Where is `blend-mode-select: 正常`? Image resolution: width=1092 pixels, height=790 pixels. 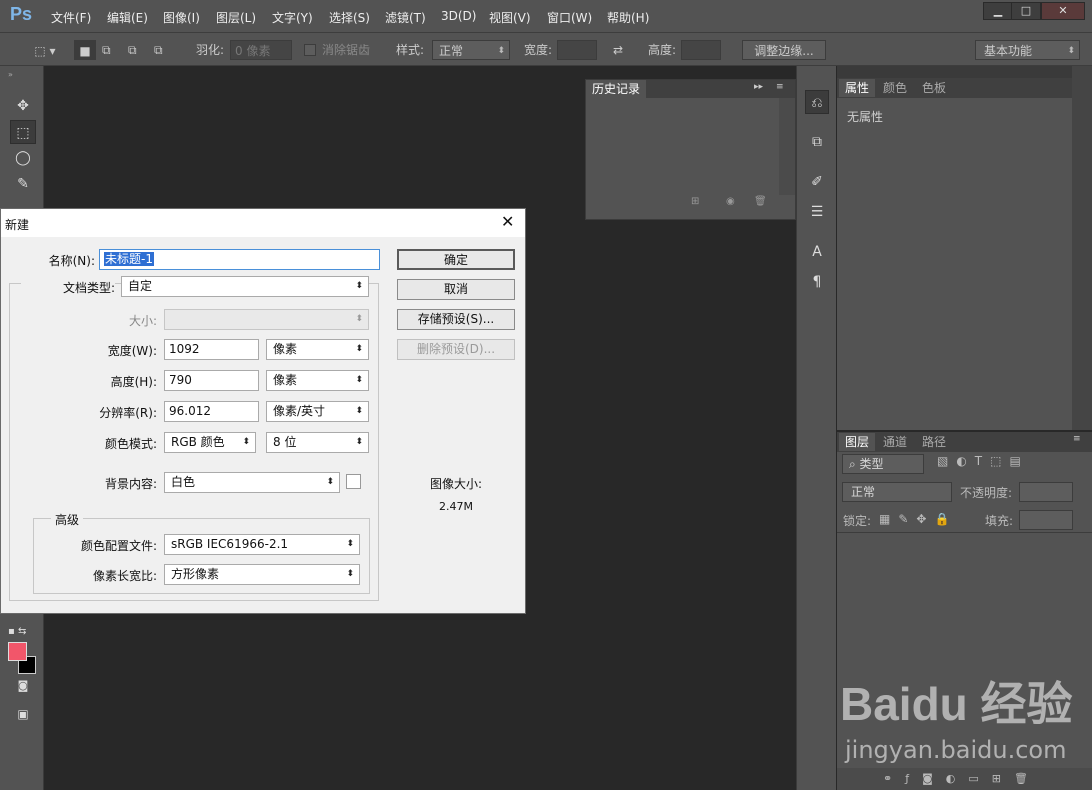
blend-mode-select: 正常 is located at coordinates (897, 492).